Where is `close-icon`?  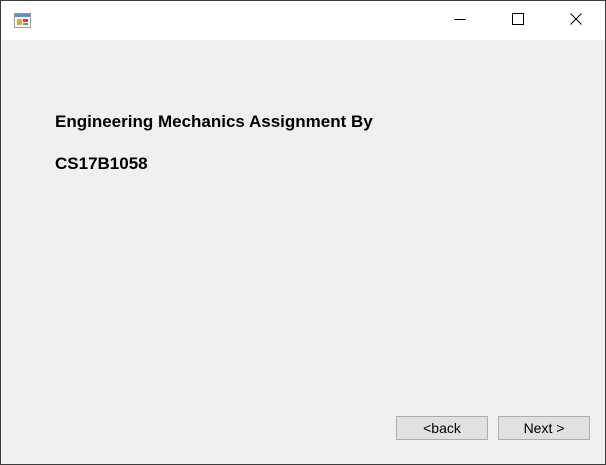
close-icon is located at coordinates (576, 21).